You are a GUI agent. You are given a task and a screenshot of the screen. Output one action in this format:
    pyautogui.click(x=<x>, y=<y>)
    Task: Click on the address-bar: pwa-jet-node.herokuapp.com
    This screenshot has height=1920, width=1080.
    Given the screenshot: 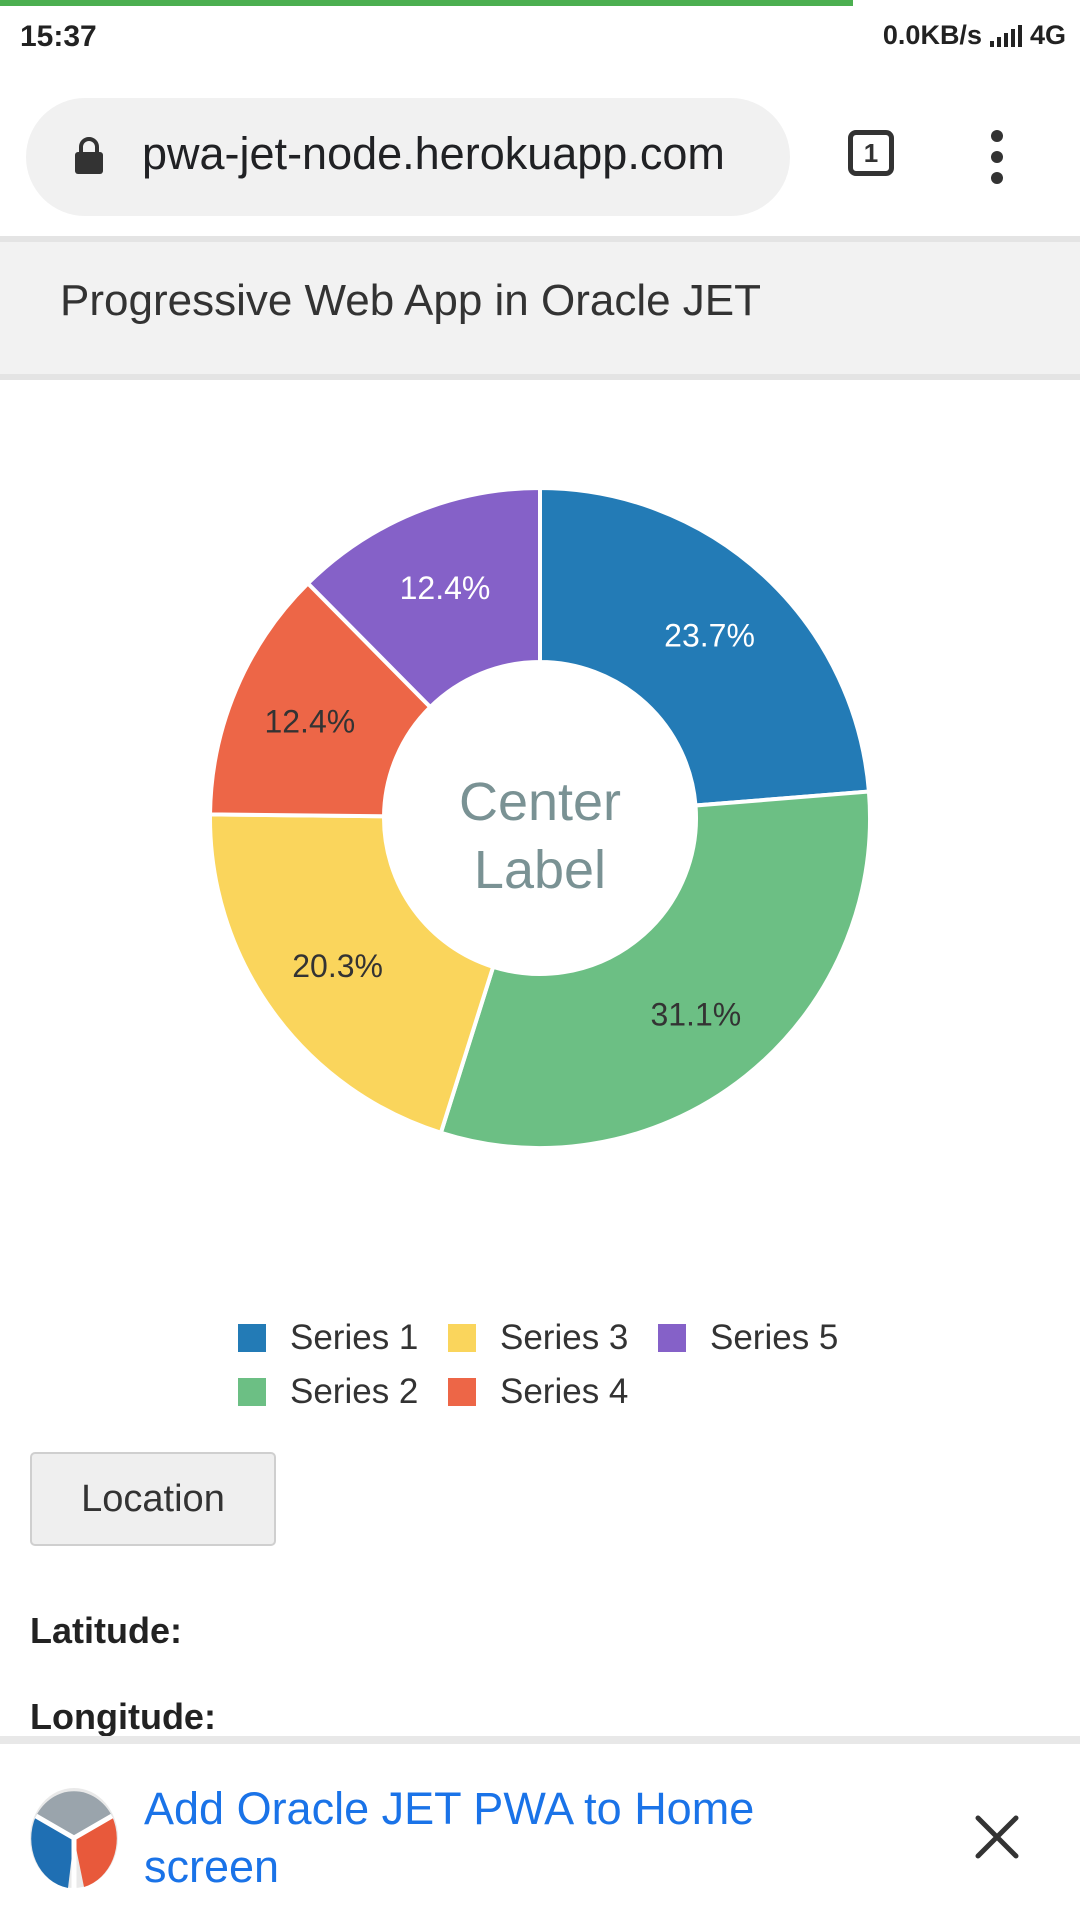 What is the action you would take?
    pyautogui.click(x=408, y=157)
    